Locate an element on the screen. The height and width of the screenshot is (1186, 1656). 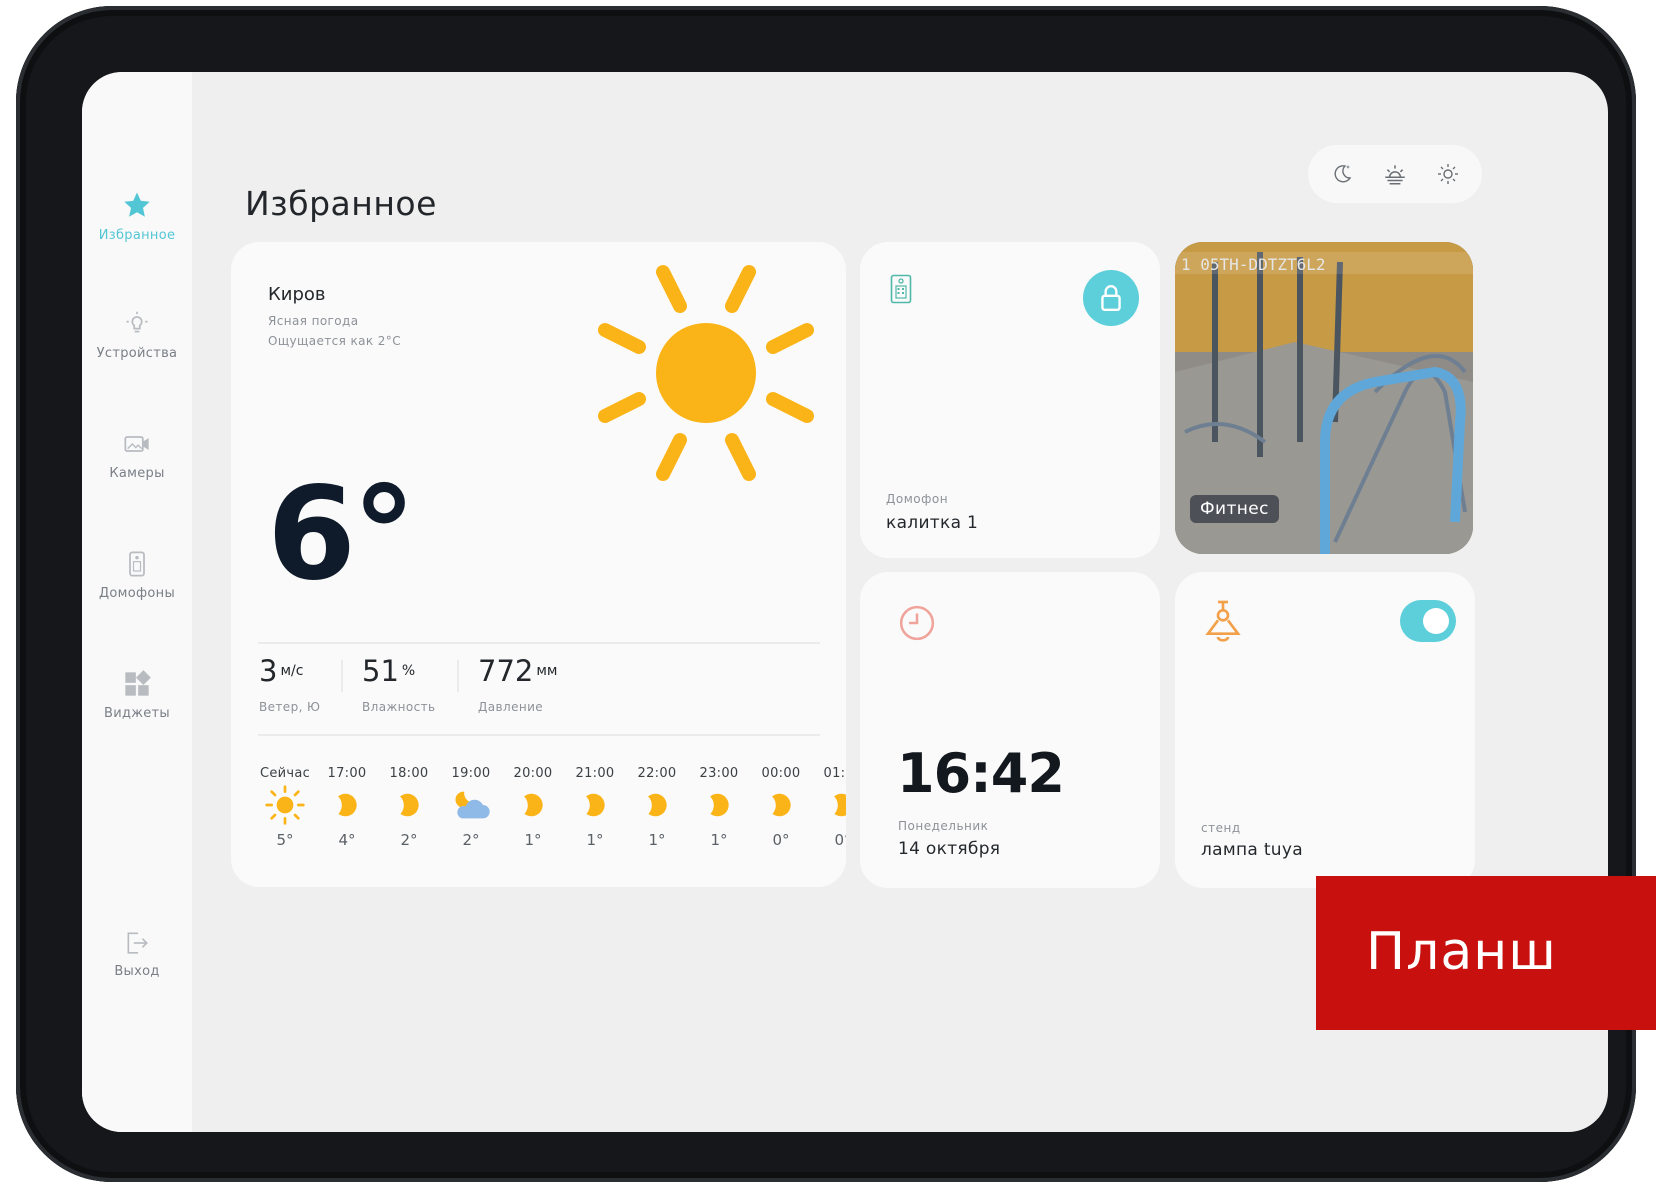
forecast-time: Сейчас is located at coordinates (285, 773).